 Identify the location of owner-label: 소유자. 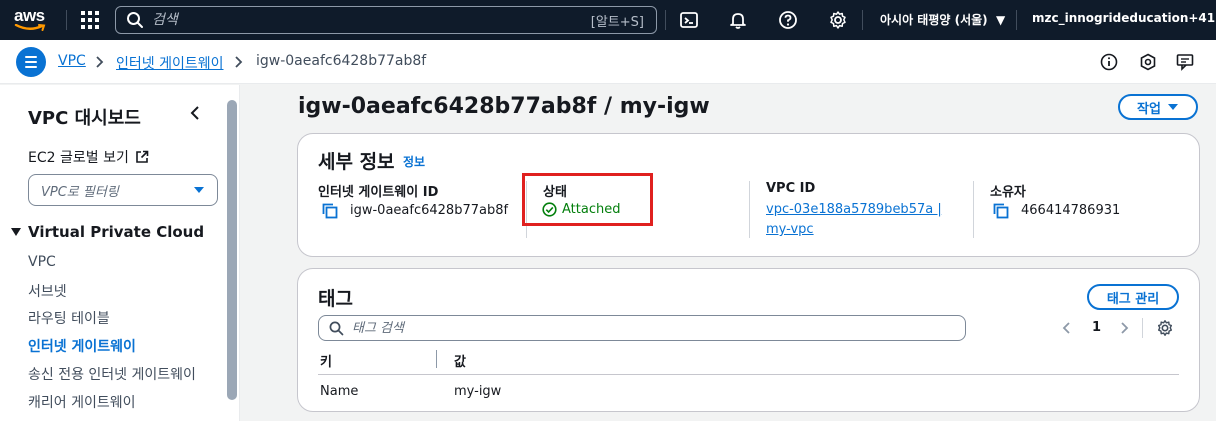
(1008, 192).